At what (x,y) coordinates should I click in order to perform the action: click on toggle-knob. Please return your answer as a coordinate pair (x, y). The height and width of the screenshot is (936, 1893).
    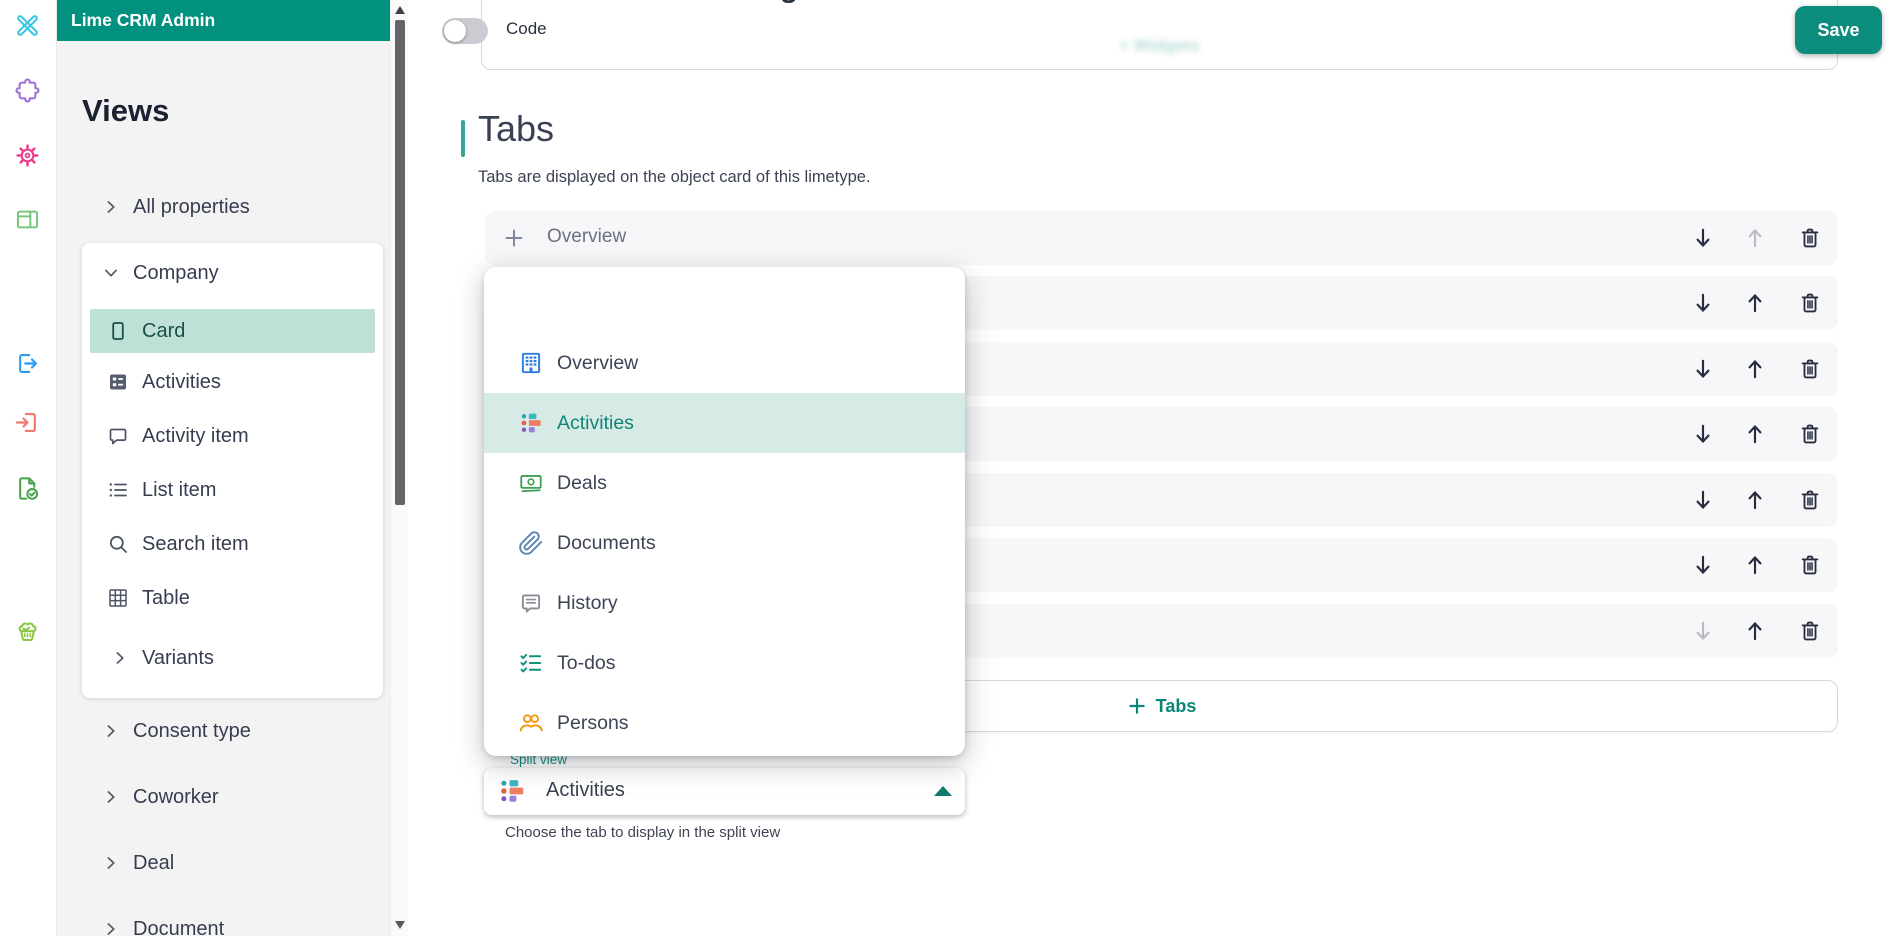
    Looking at the image, I should click on (455, 31).